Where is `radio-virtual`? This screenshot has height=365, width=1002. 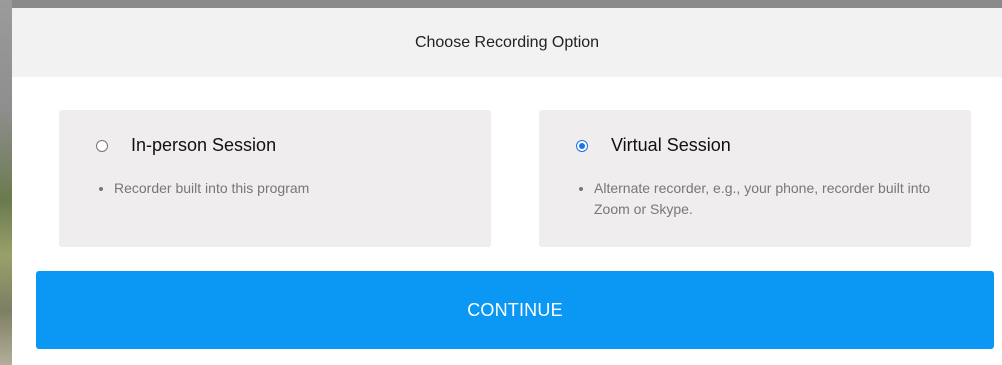 radio-virtual is located at coordinates (582, 145).